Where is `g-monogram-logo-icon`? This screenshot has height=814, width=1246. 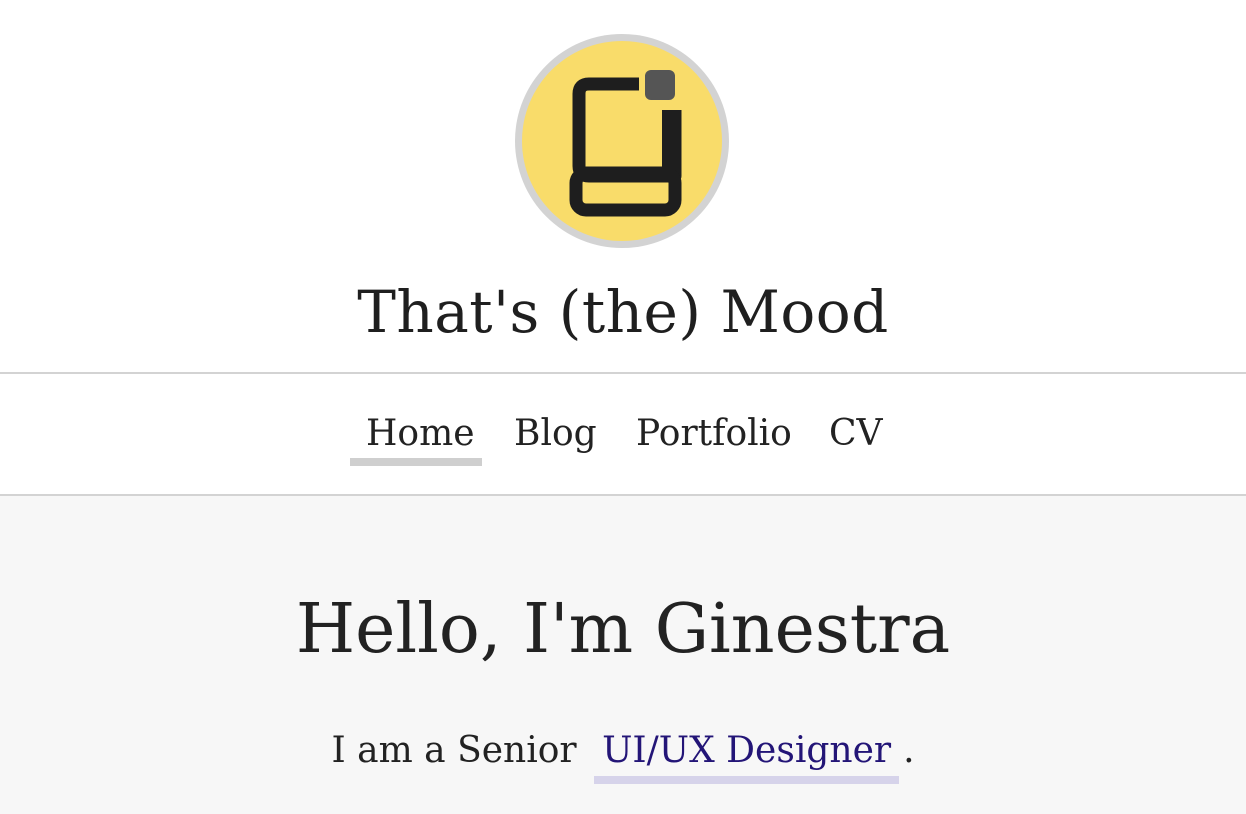
g-monogram-logo-icon is located at coordinates (622, 141).